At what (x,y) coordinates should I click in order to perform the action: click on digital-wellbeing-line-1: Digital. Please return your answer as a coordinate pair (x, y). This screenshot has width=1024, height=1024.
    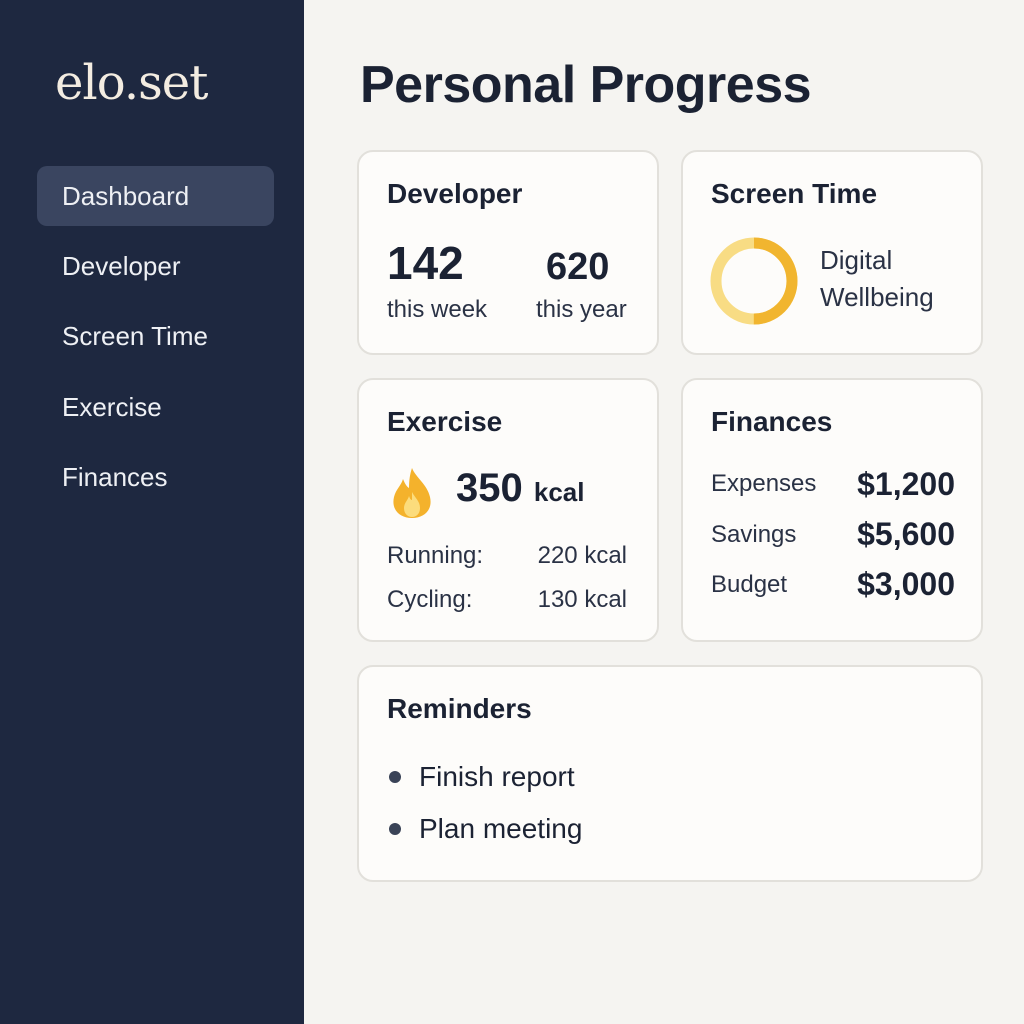
    Looking at the image, I should click on (856, 260).